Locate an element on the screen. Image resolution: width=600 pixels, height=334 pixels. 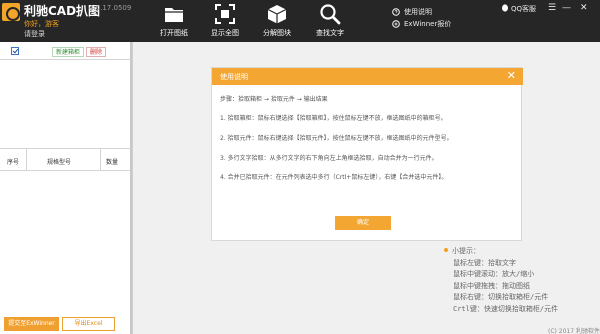
tip-line: 鼠标中键滚动：放大/缩小 is located at coordinates (494, 274).